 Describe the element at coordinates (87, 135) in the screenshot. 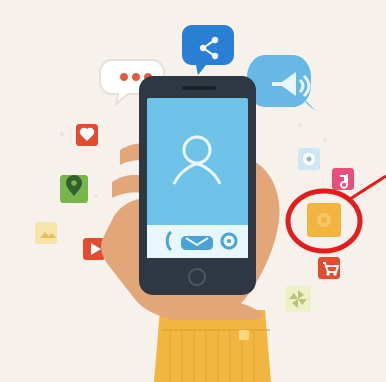

I see `heart-icon` at that location.